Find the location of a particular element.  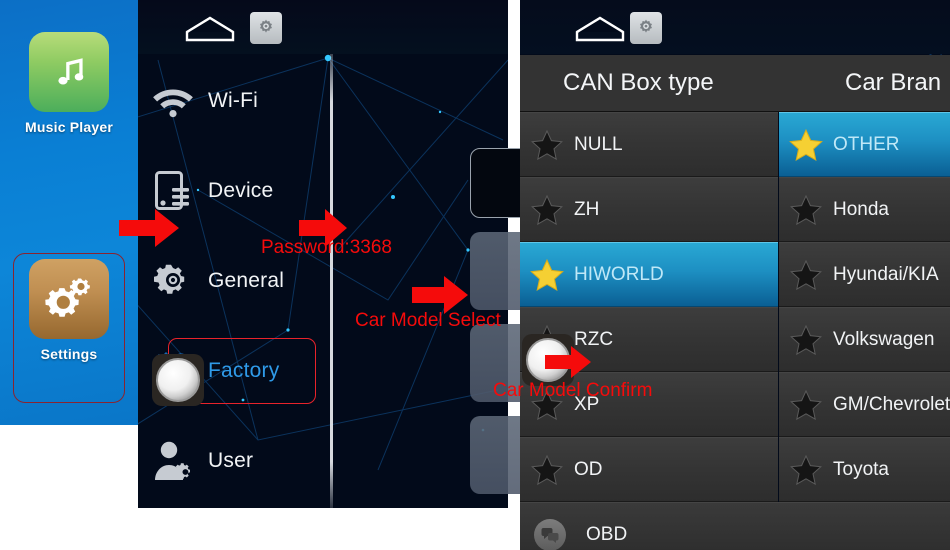

panel-divider is located at coordinates (331, 277).